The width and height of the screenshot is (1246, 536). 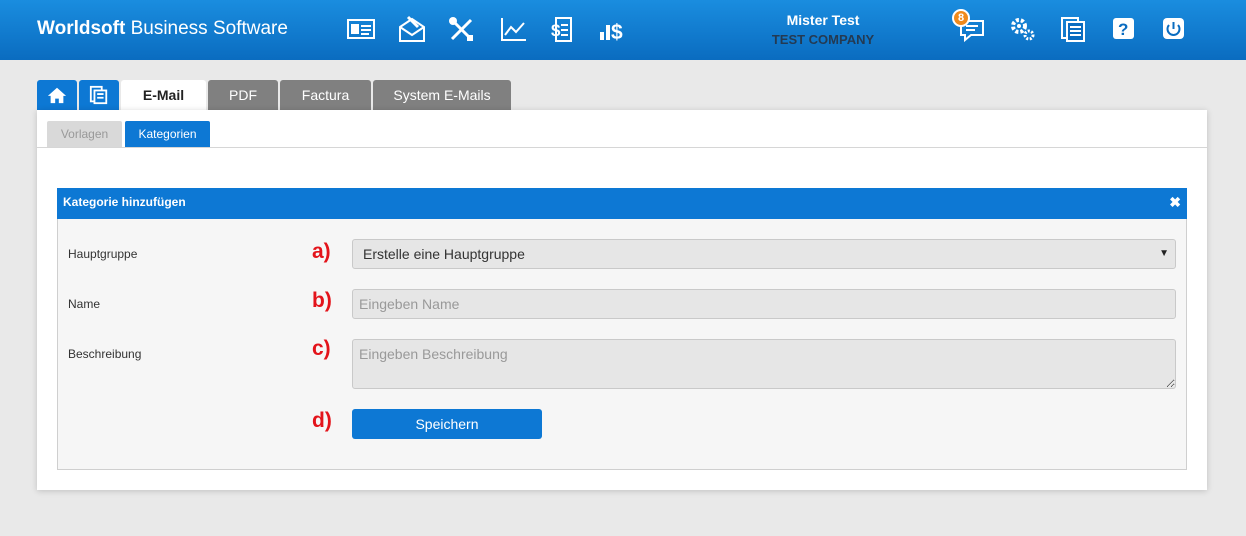 I want to click on marker-a: a), so click(x=321, y=251).